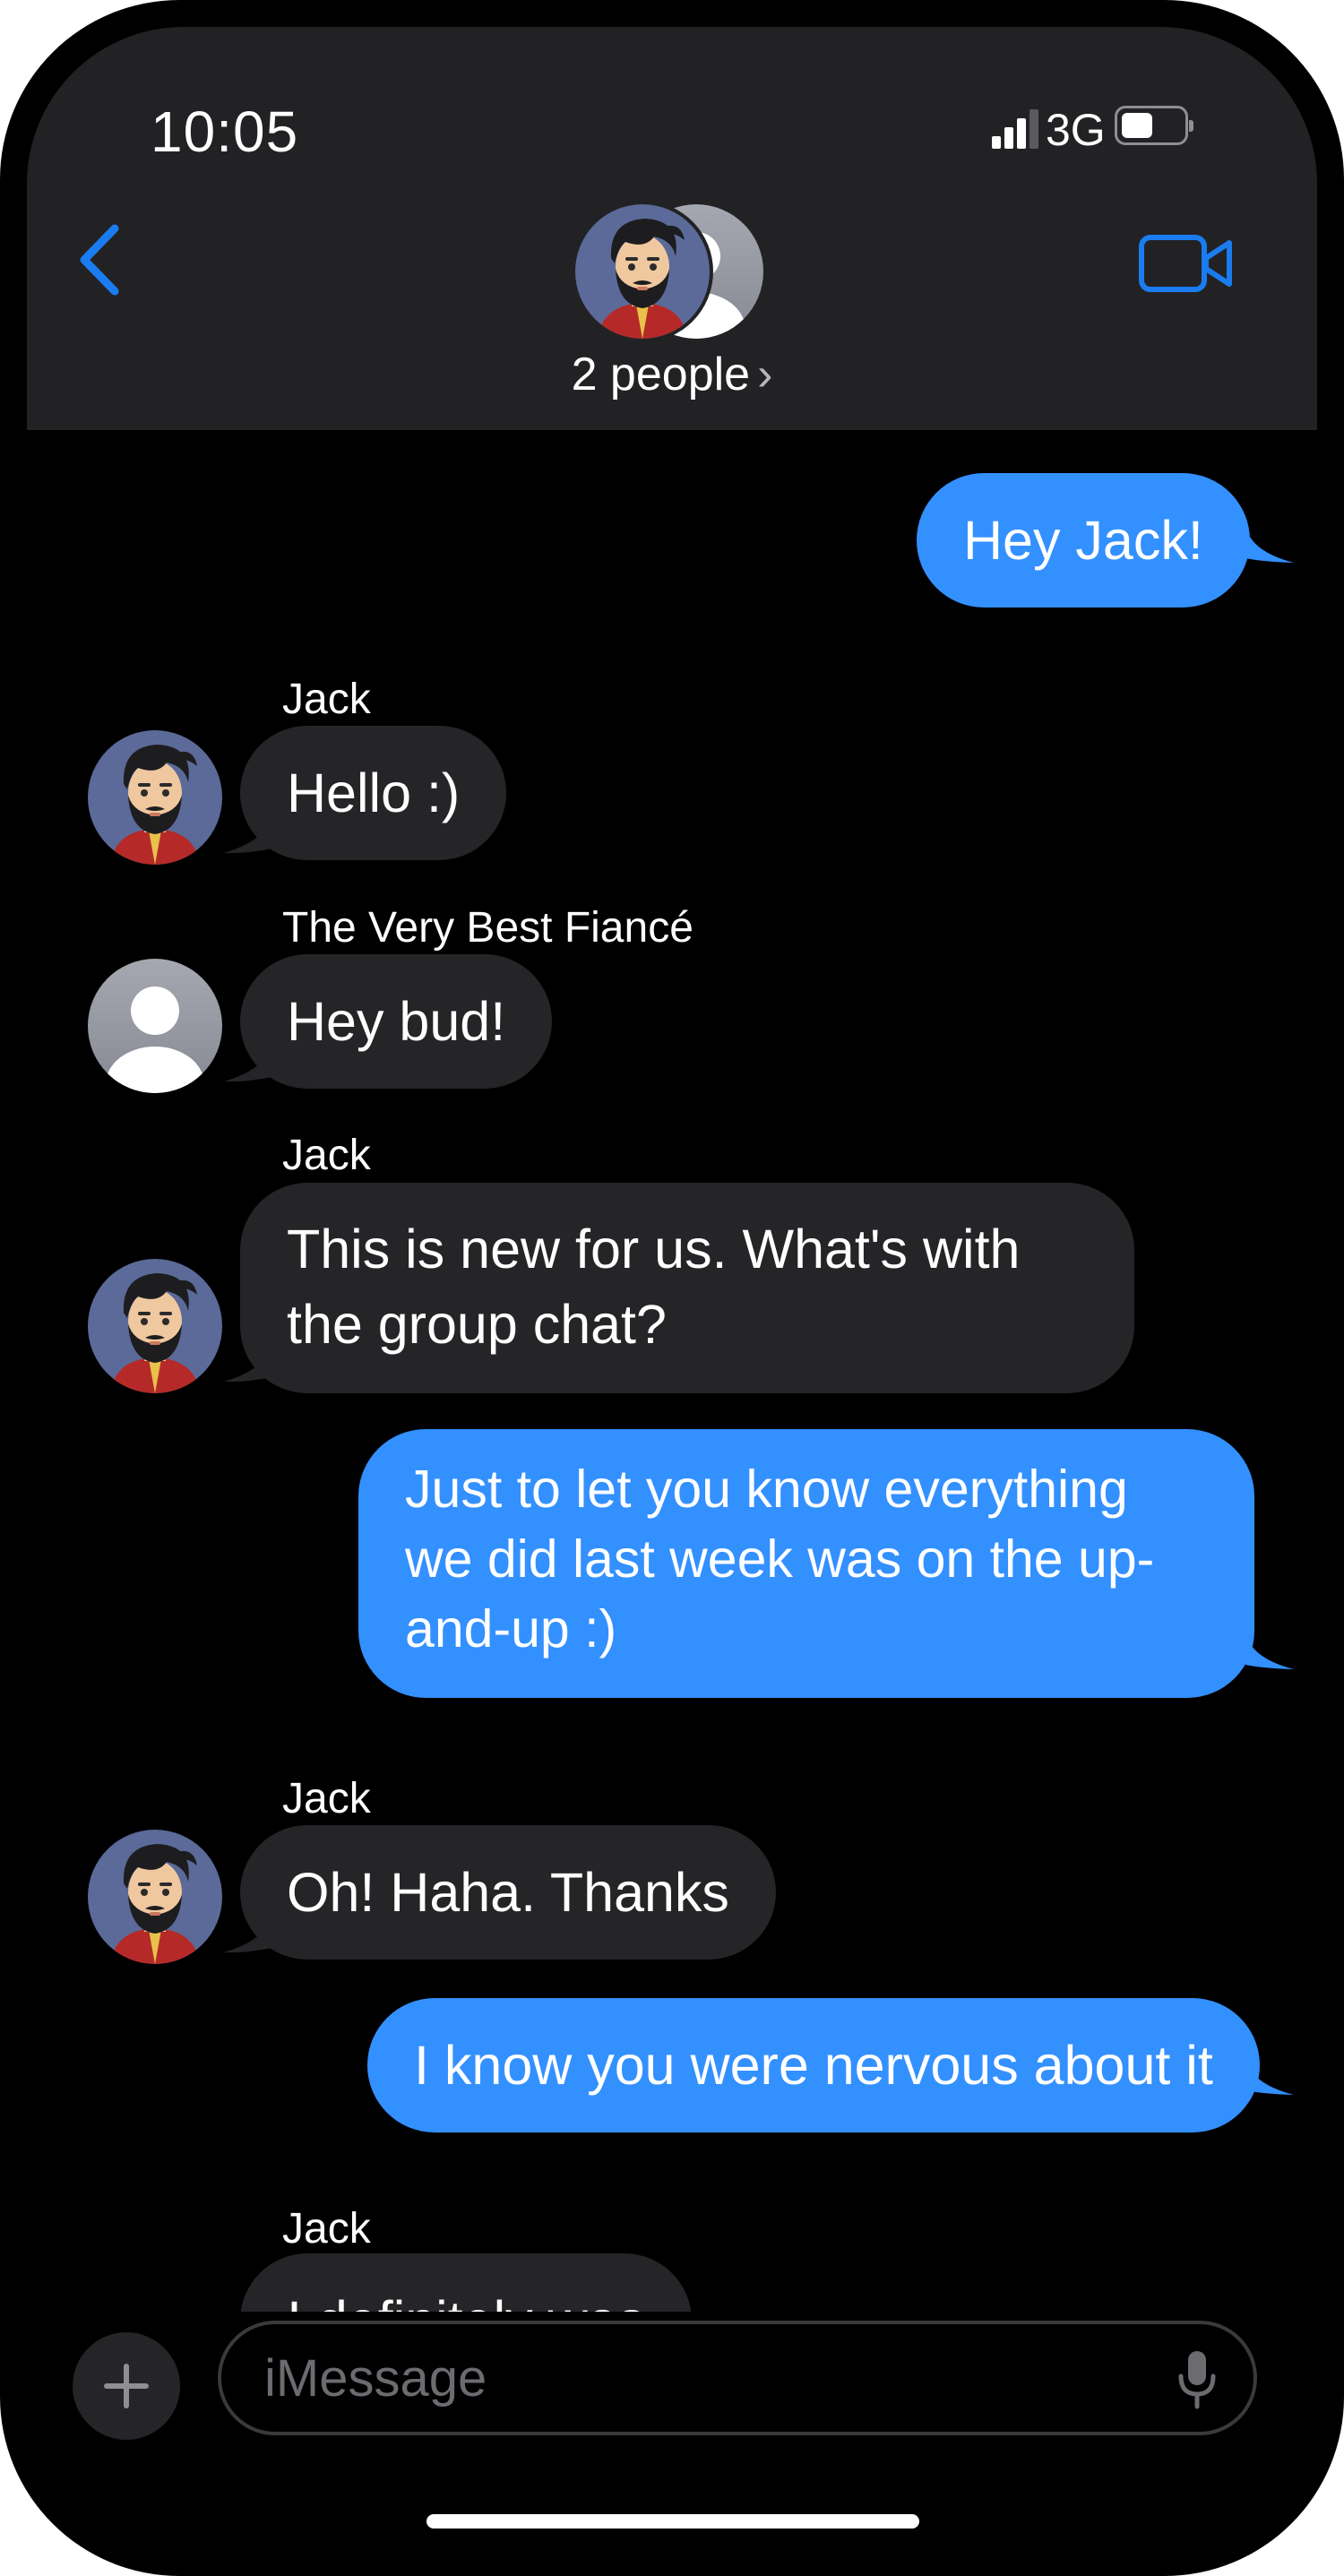 The width and height of the screenshot is (1344, 2576). I want to click on people-label: 2 people, so click(661, 375).